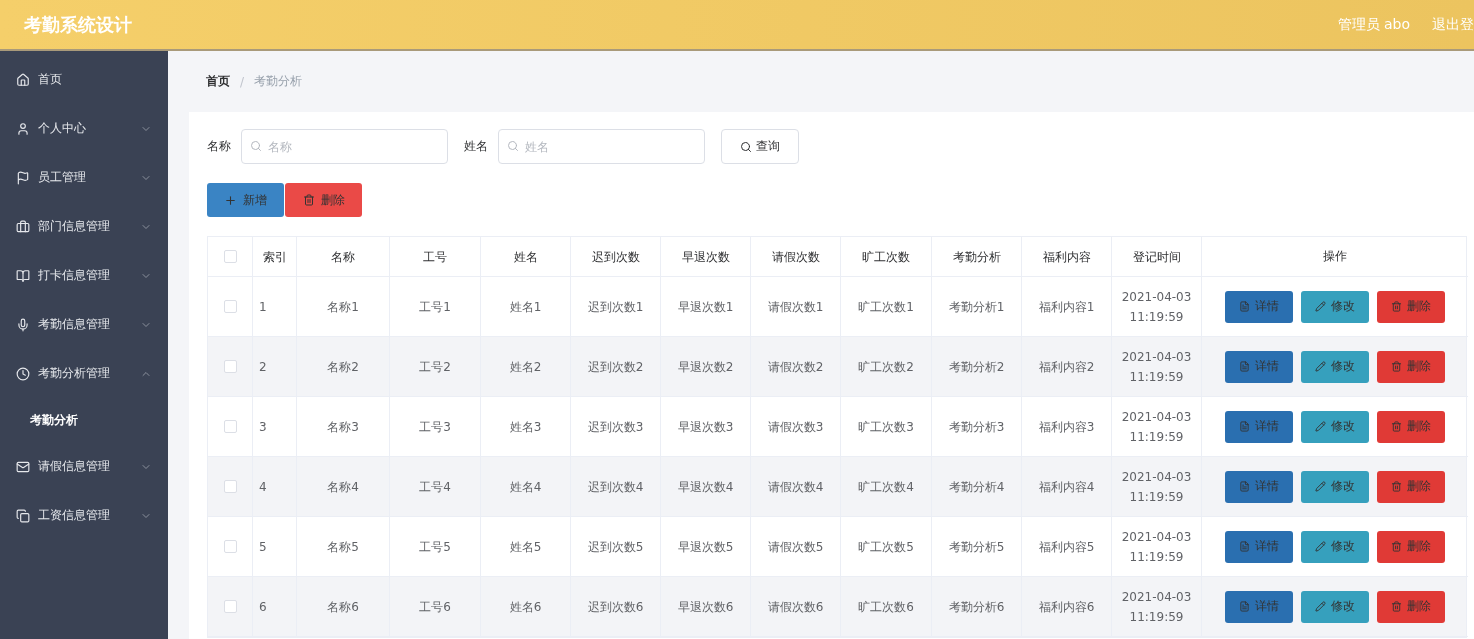 The width and height of the screenshot is (1474, 639). What do you see at coordinates (245, 200) in the screenshot?
I see `add-button: 新增` at bounding box center [245, 200].